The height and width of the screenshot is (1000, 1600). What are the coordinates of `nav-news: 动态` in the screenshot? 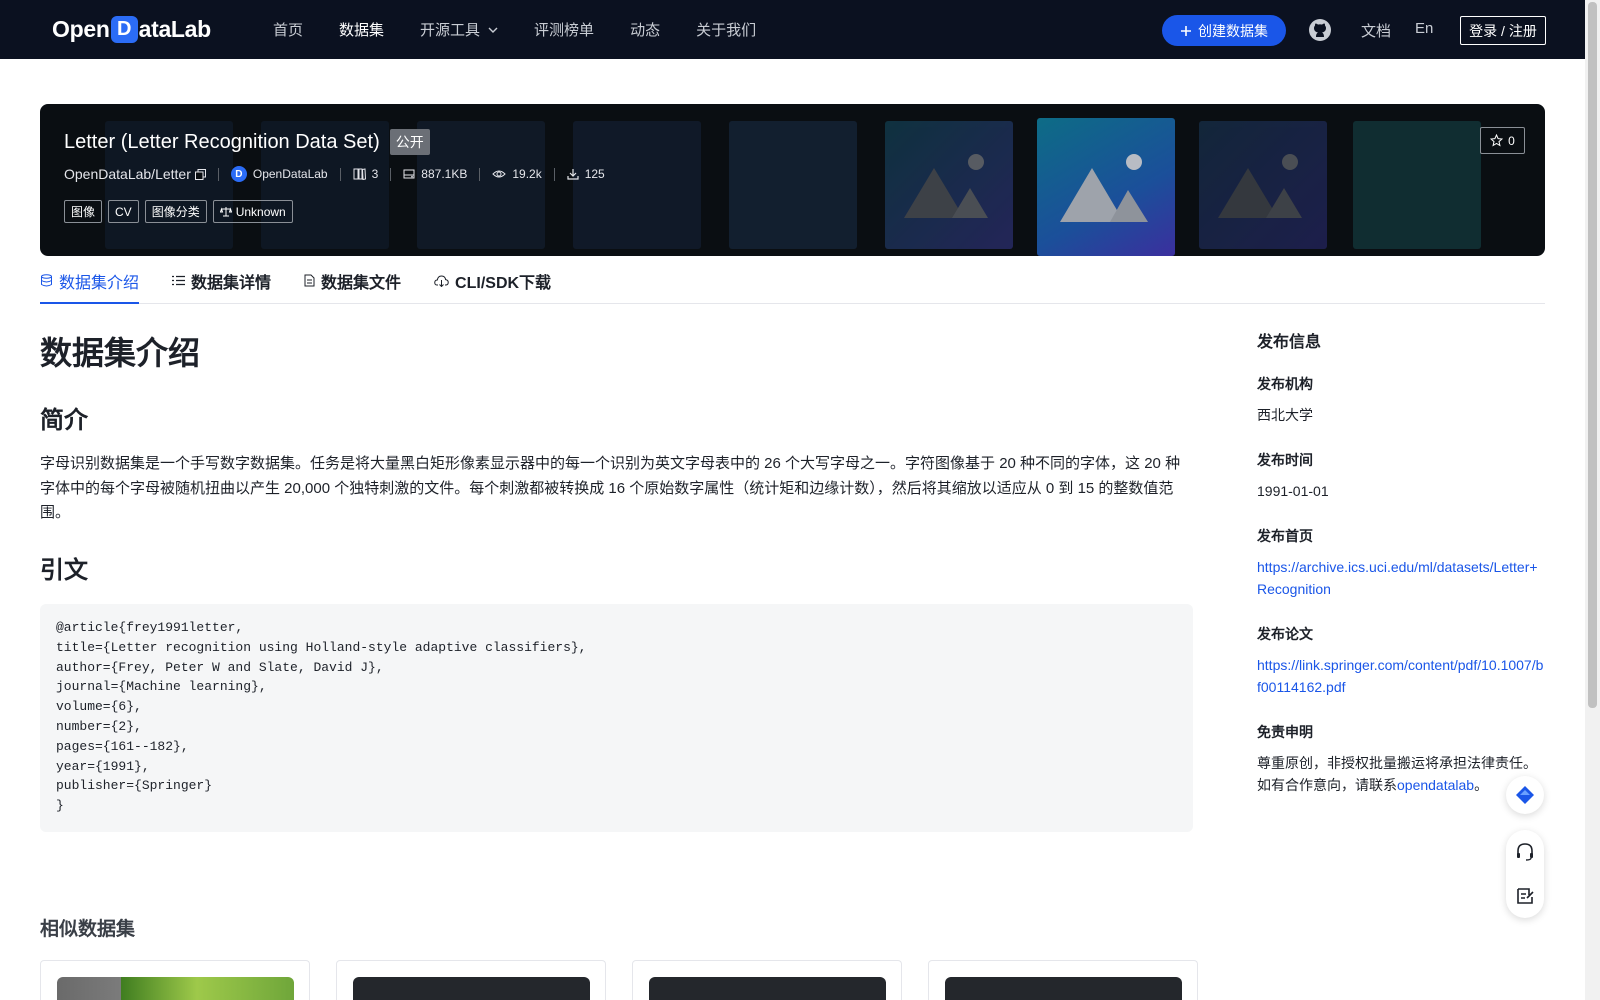 It's located at (645, 29).